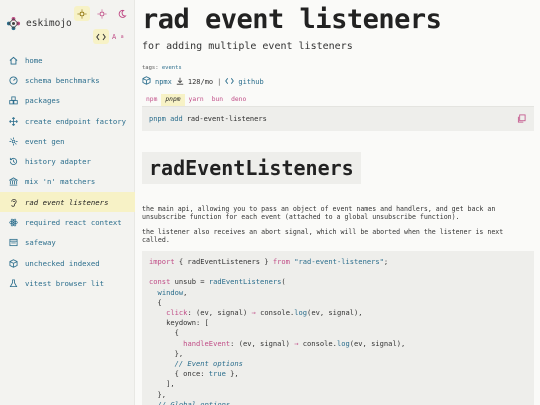  What do you see at coordinates (250, 82) in the screenshot?
I see `github-link: github` at bounding box center [250, 82].